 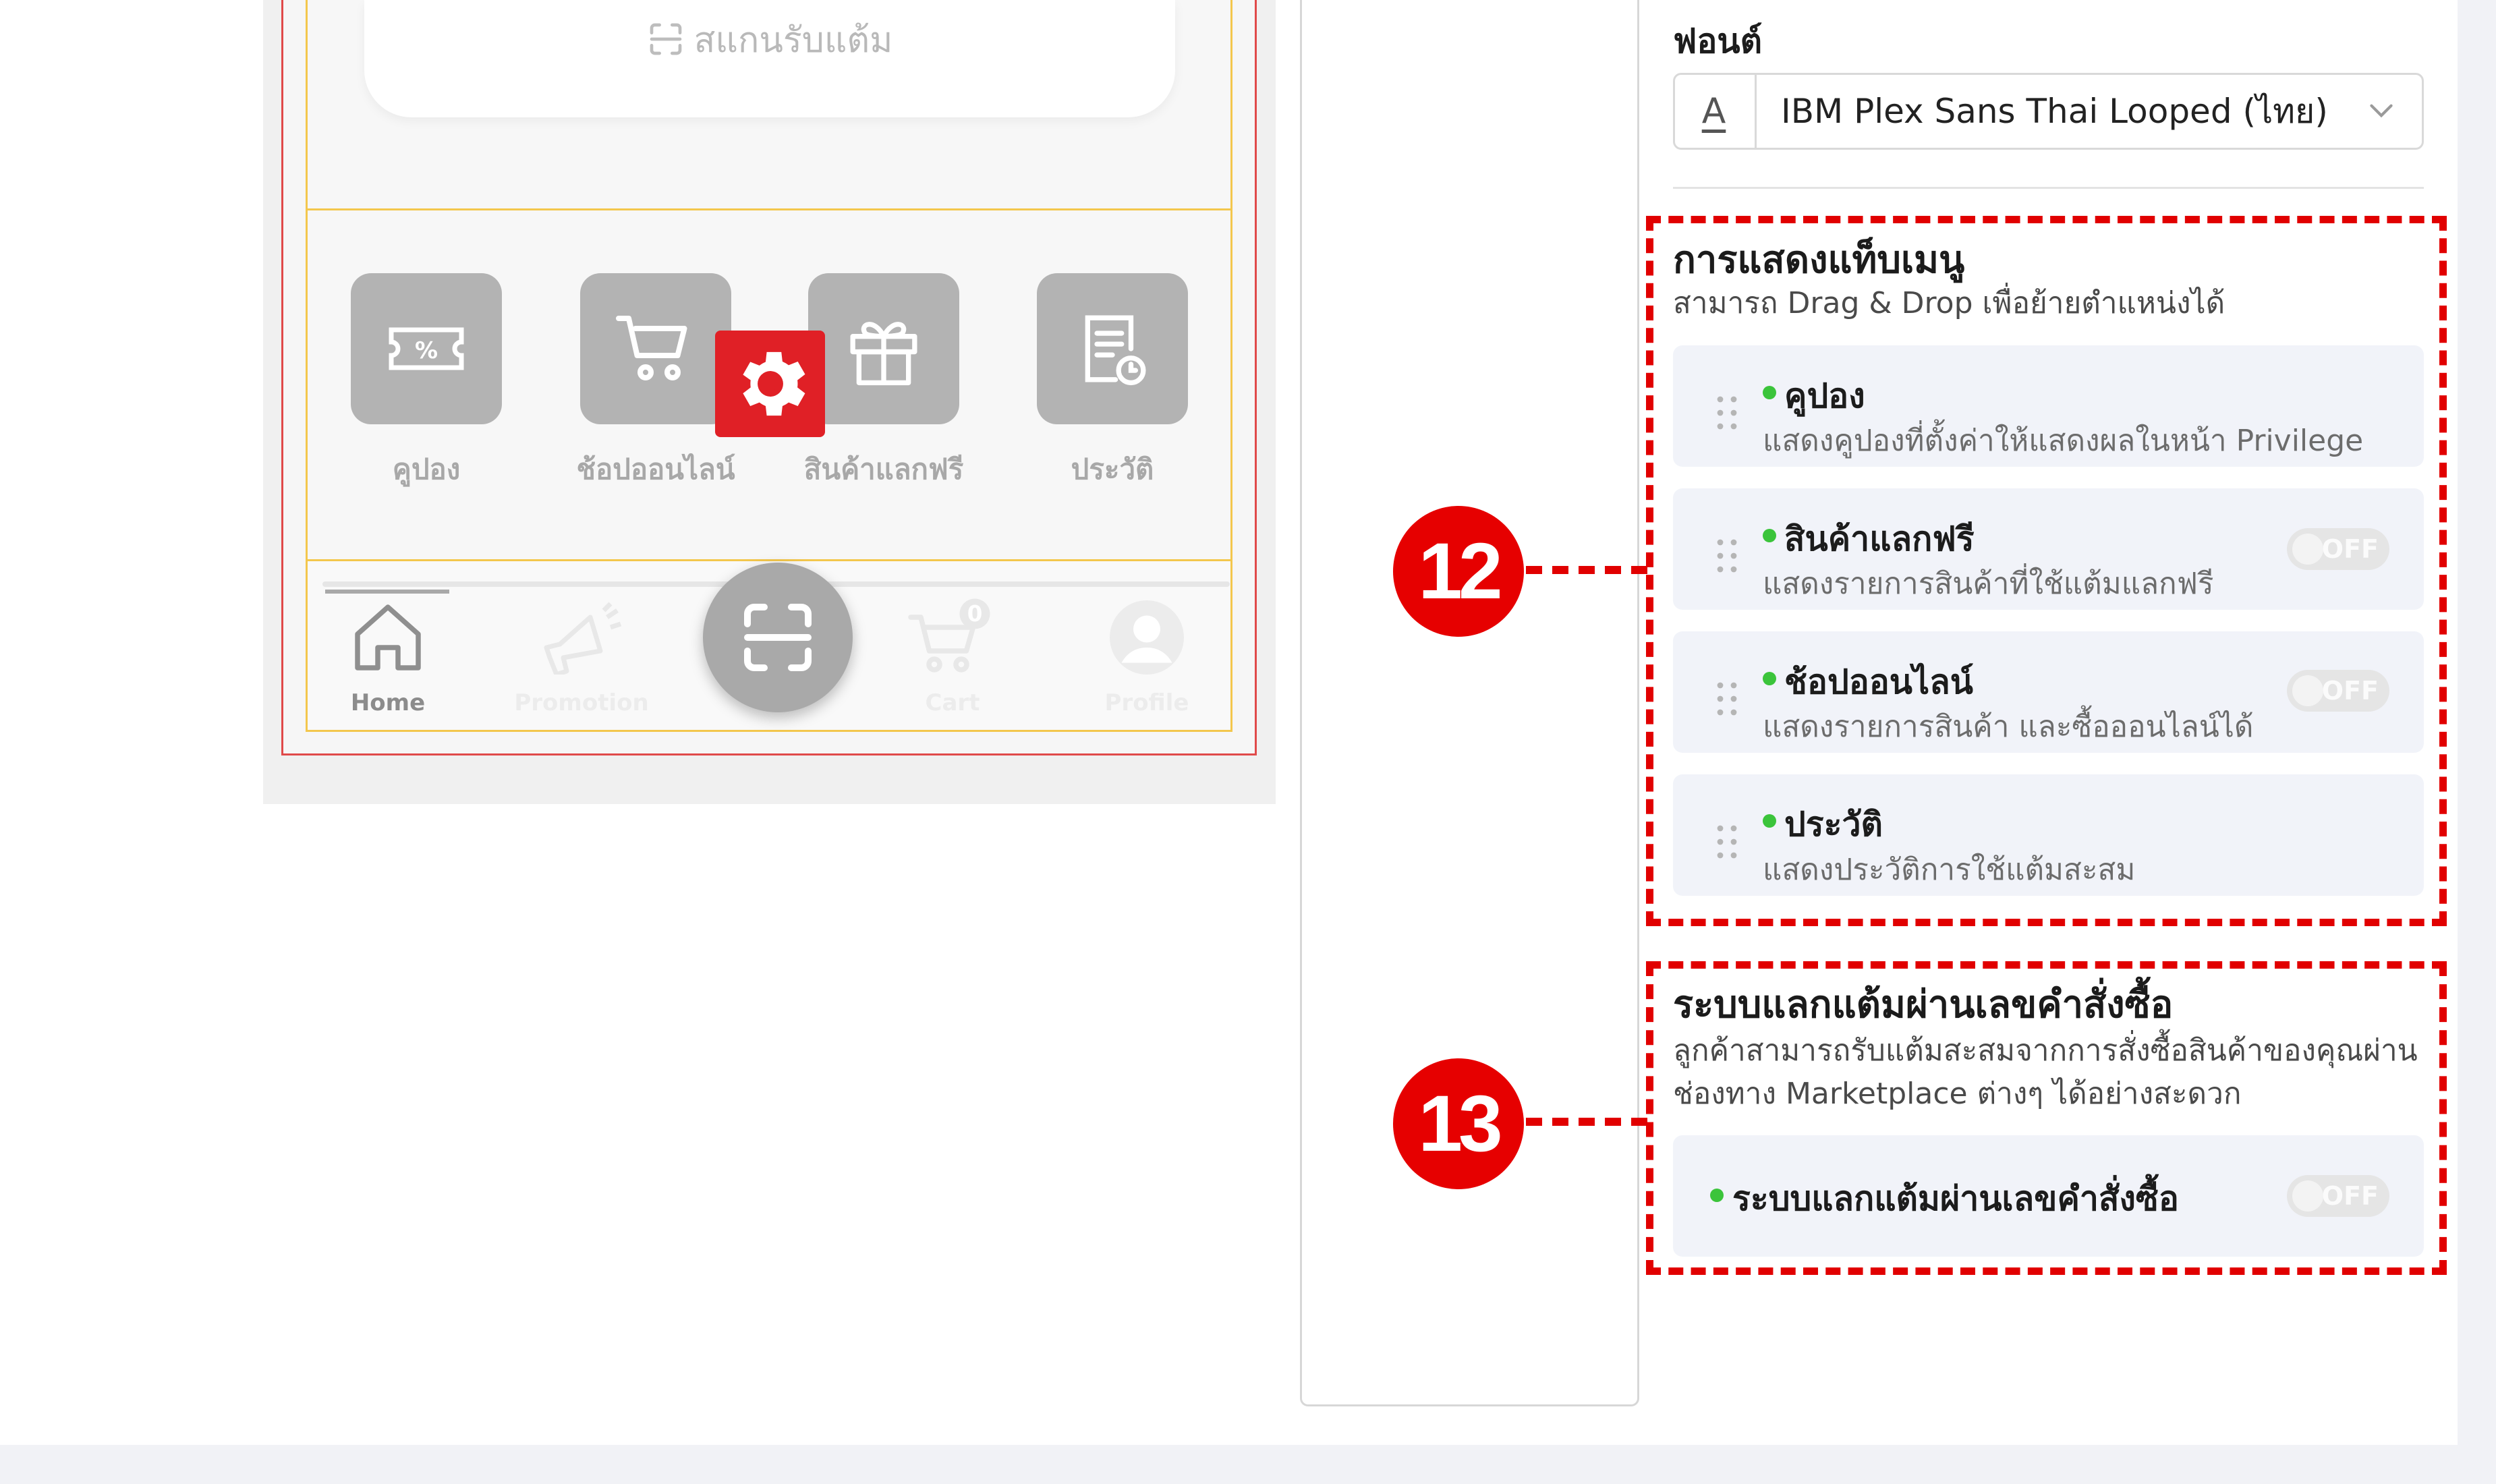 I want to click on menu-tile-free-gift, so click(x=883, y=349).